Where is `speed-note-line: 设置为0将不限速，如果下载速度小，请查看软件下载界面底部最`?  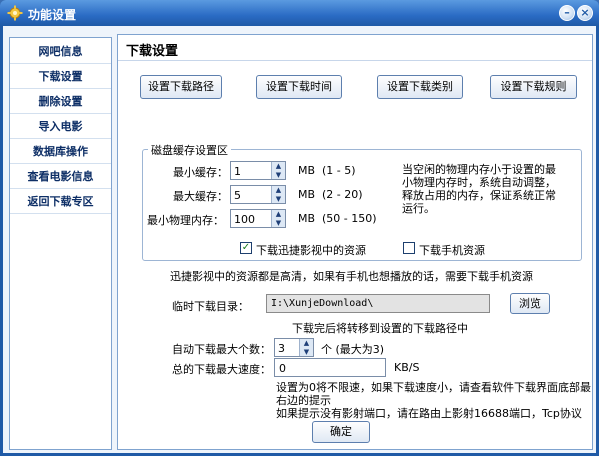
speed-note-line: 设置为0将不限速，如果下载速度小，请查看软件下载界面底部最 is located at coordinates (433, 387).